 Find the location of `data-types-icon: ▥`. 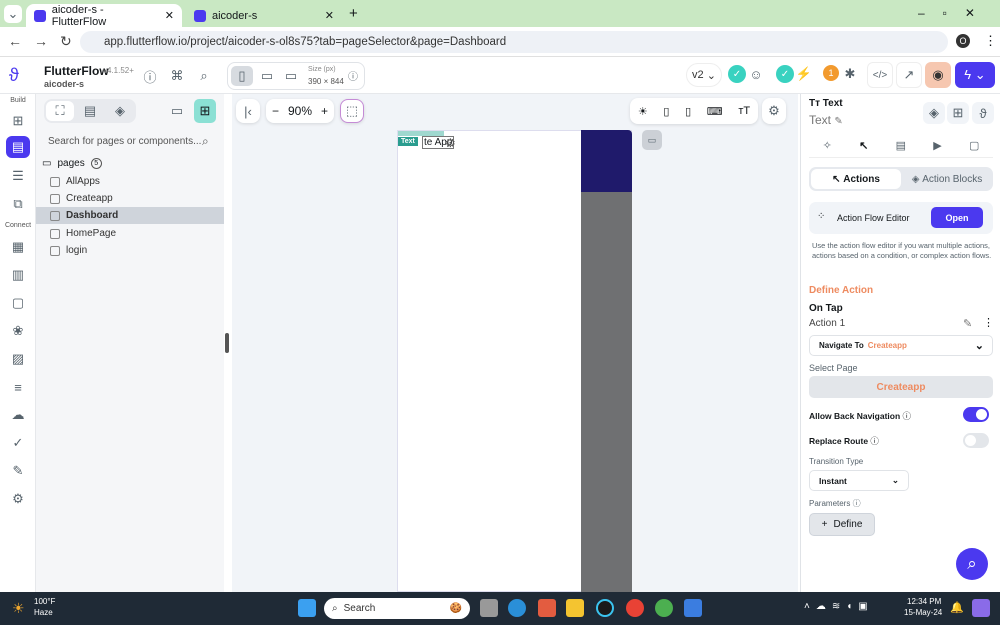

data-types-icon: ▥ is located at coordinates (18, 275).